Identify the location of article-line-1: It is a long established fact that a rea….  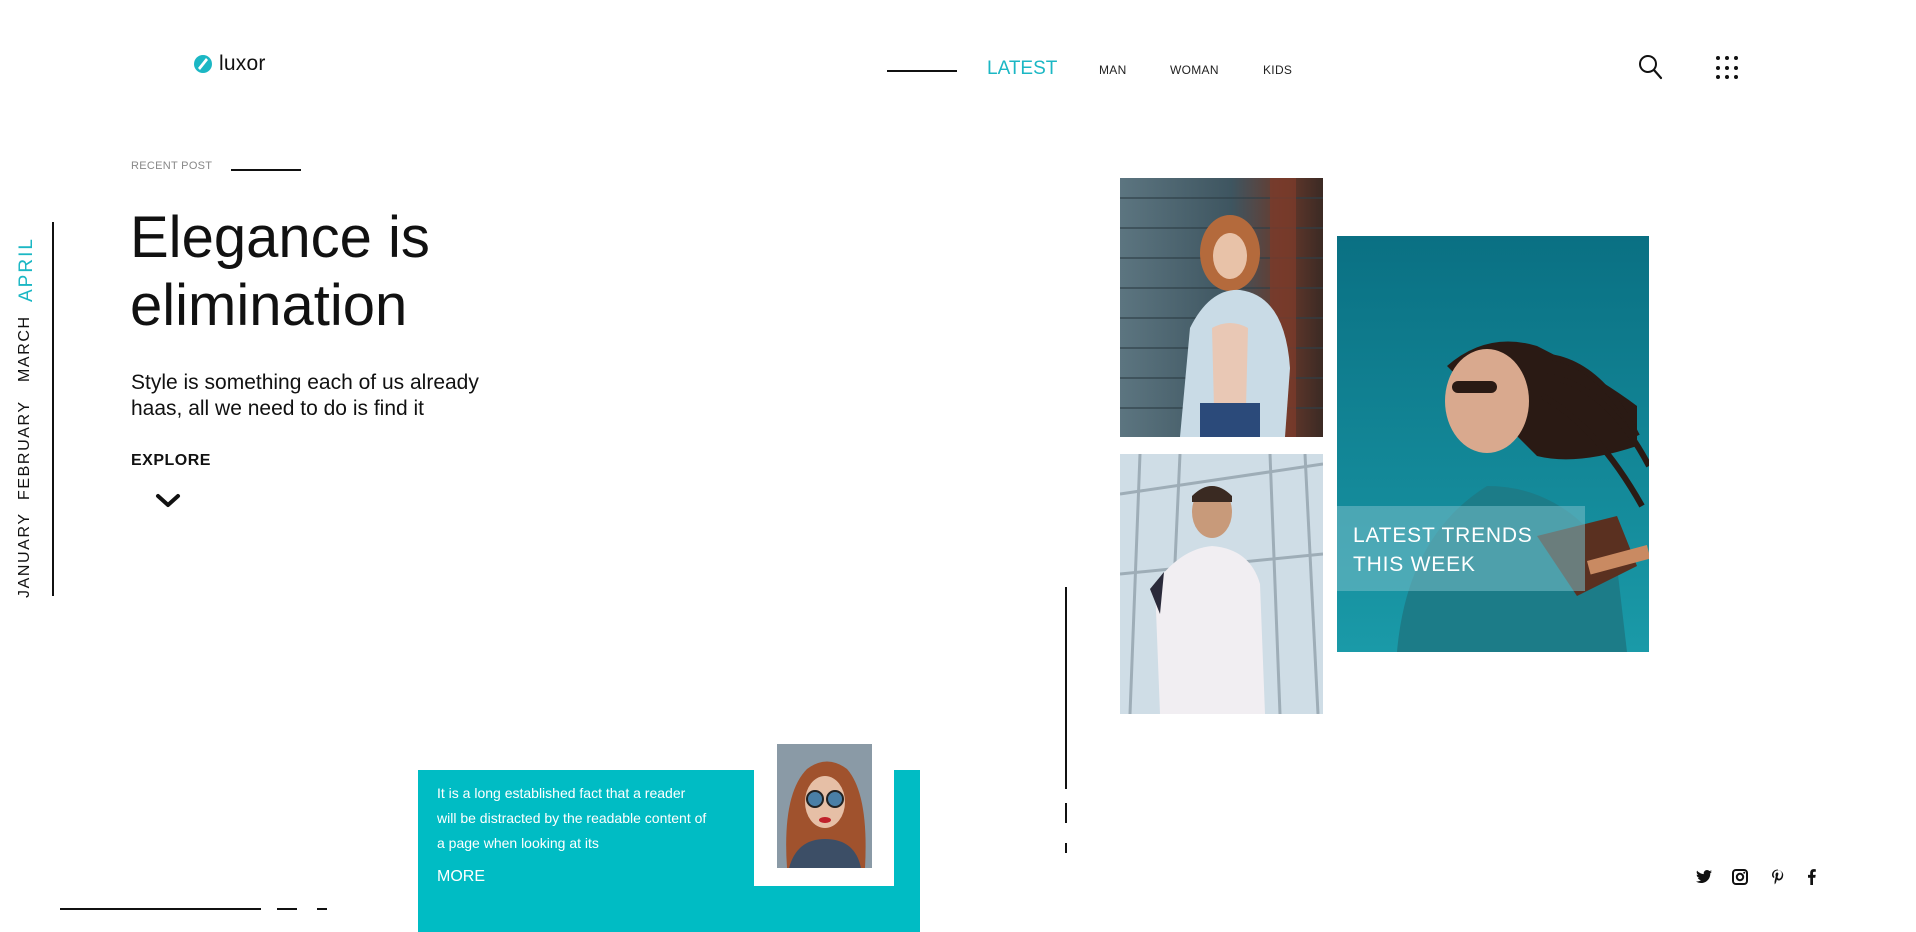
(561, 793).